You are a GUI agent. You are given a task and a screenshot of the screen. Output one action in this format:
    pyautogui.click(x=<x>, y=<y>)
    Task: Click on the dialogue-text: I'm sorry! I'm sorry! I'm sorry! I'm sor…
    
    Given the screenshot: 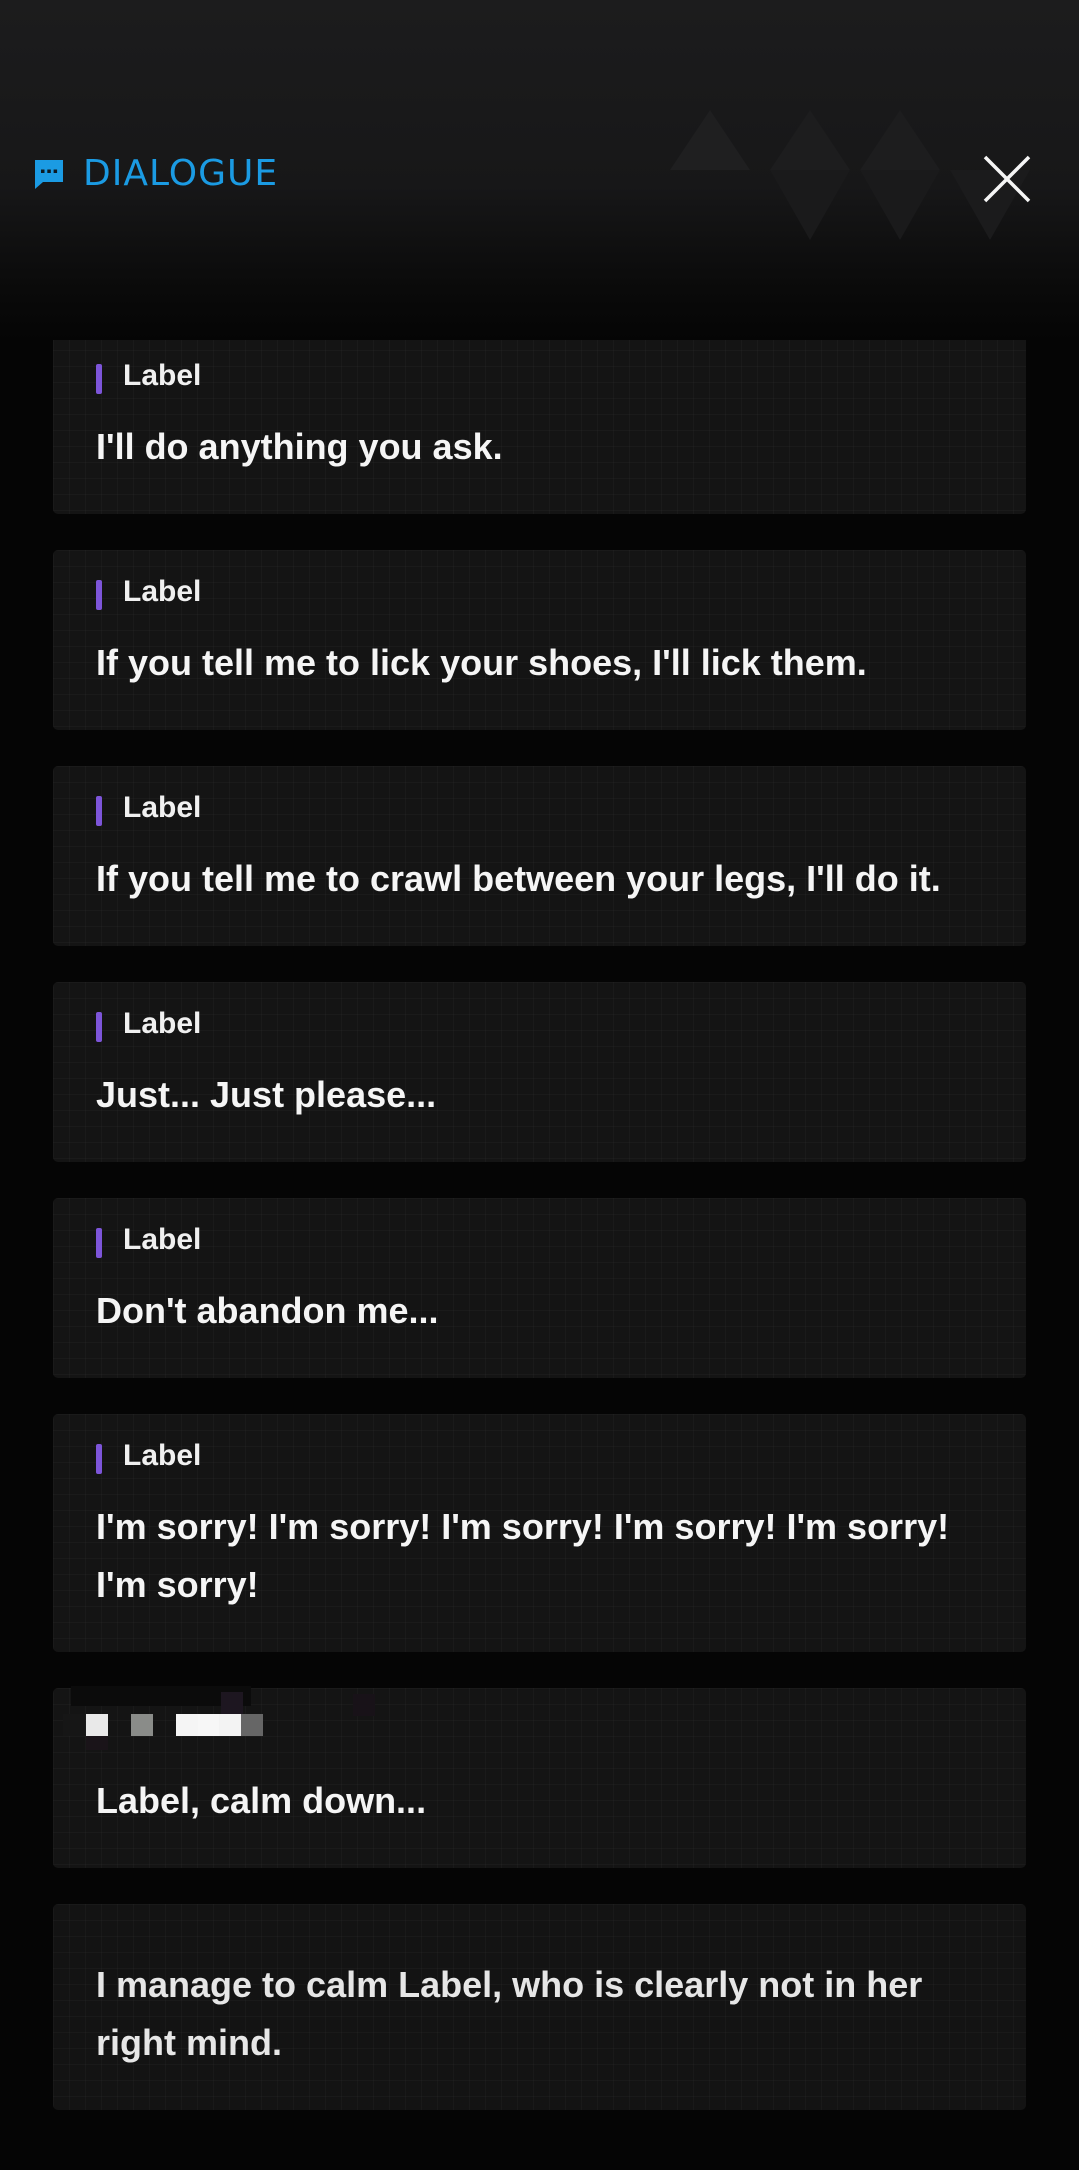 What is the action you would take?
    pyautogui.click(x=523, y=1555)
    